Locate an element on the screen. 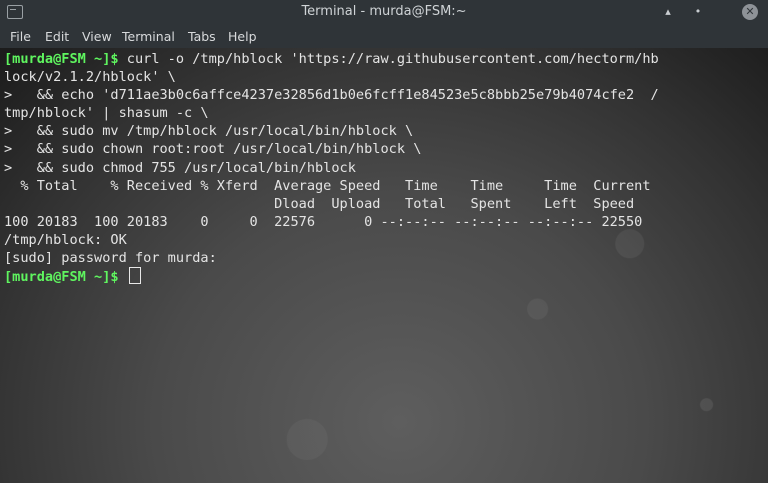 This screenshot has width=768, height=483. menu-view: View is located at coordinates (97, 36).